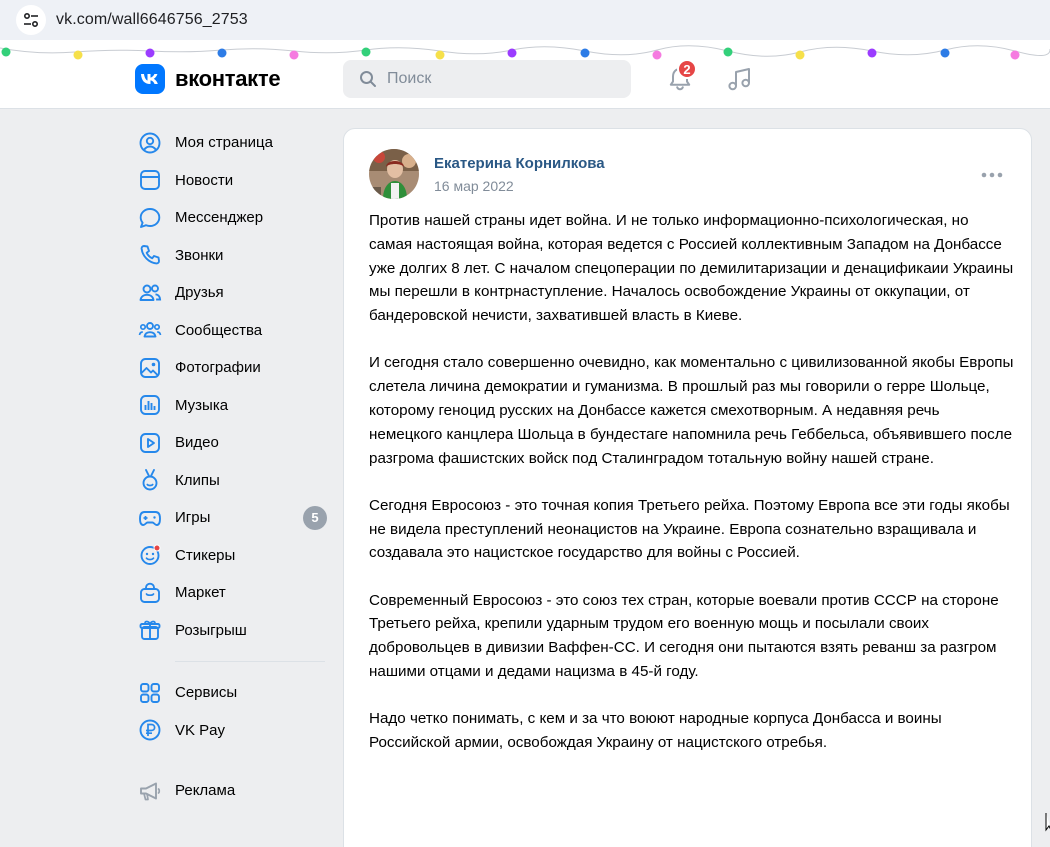 The height and width of the screenshot is (847, 1050). Describe the element at coordinates (150, 630) in the screenshot. I see `gift-icon` at that location.